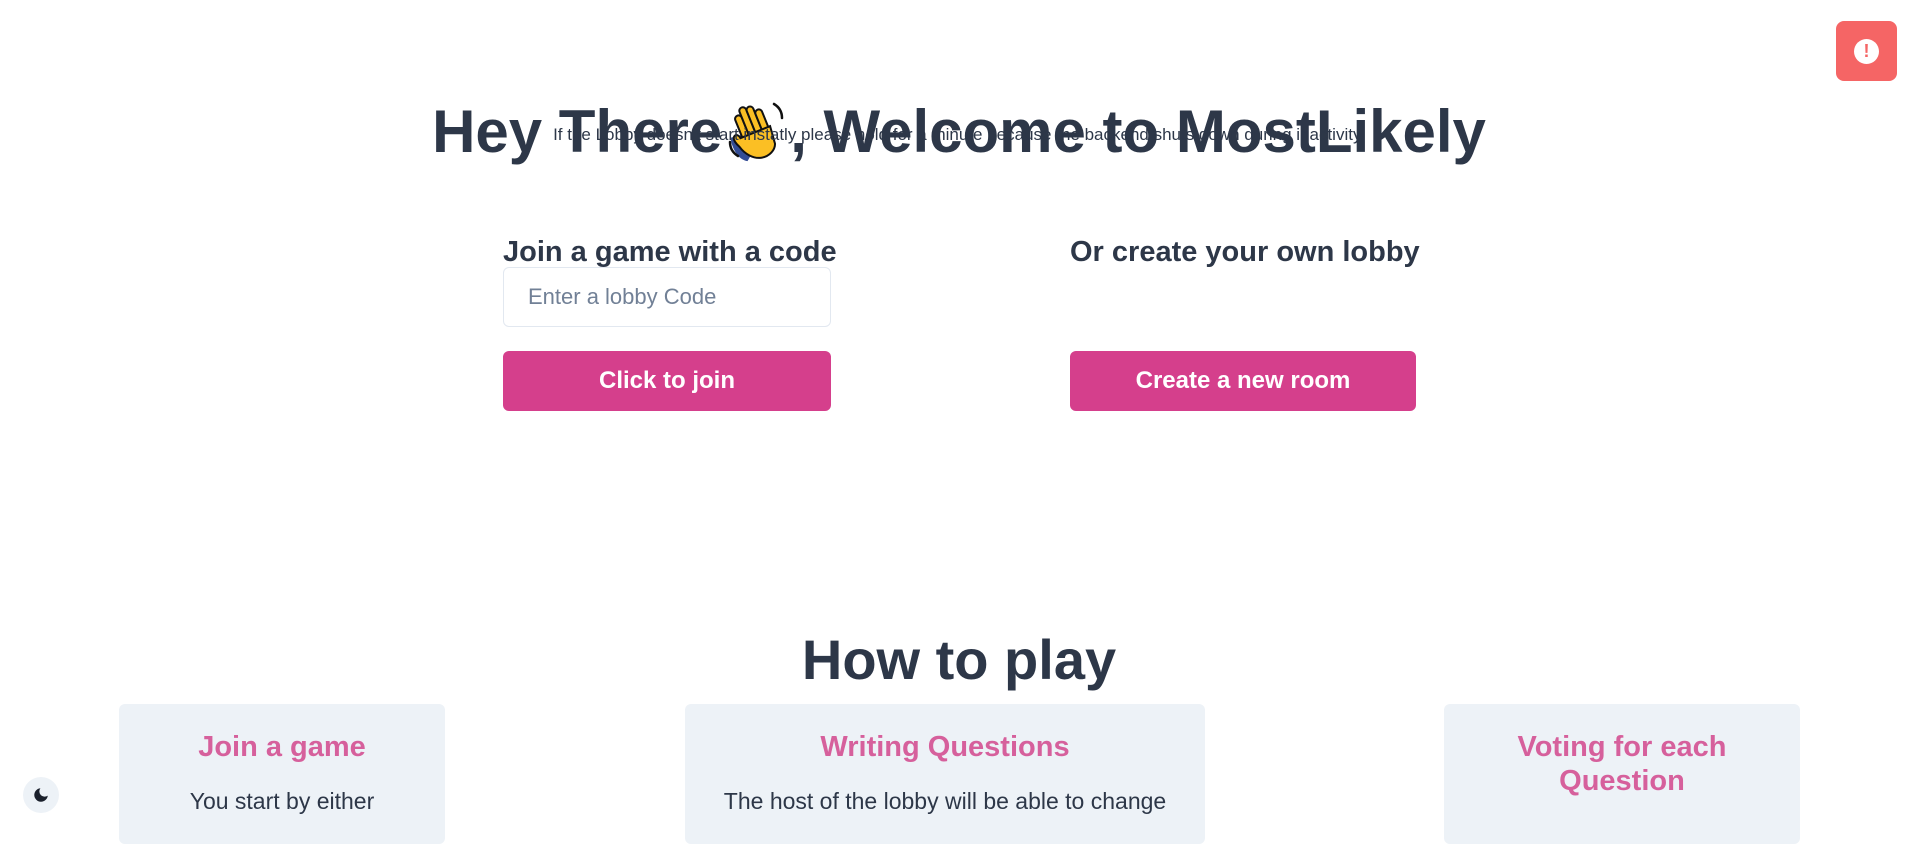 Image resolution: width=1918 pixels, height=844 pixels. Describe the element at coordinates (670, 252) in the screenshot. I see `join-section-title: Join a game with a code` at that location.